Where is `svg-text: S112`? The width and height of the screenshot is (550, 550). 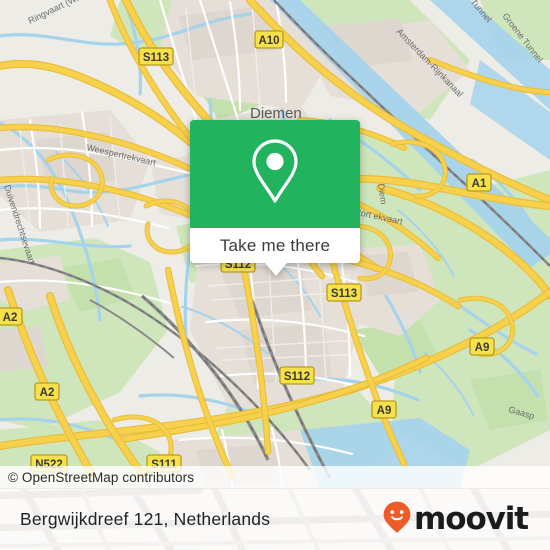 svg-text: S112 is located at coordinates (297, 377).